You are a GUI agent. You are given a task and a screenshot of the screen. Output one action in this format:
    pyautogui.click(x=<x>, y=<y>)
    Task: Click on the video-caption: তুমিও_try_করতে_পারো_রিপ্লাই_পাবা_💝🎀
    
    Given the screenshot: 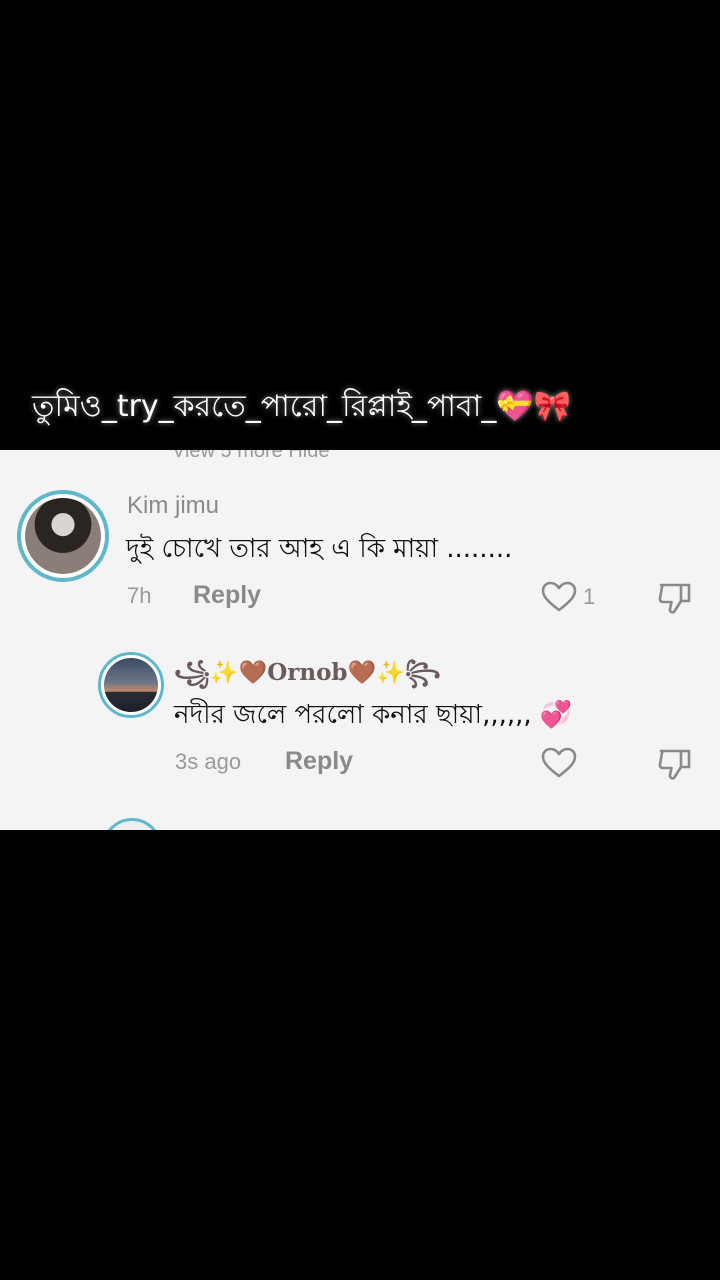 What is the action you would take?
    pyautogui.click(x=302, y=406)
    